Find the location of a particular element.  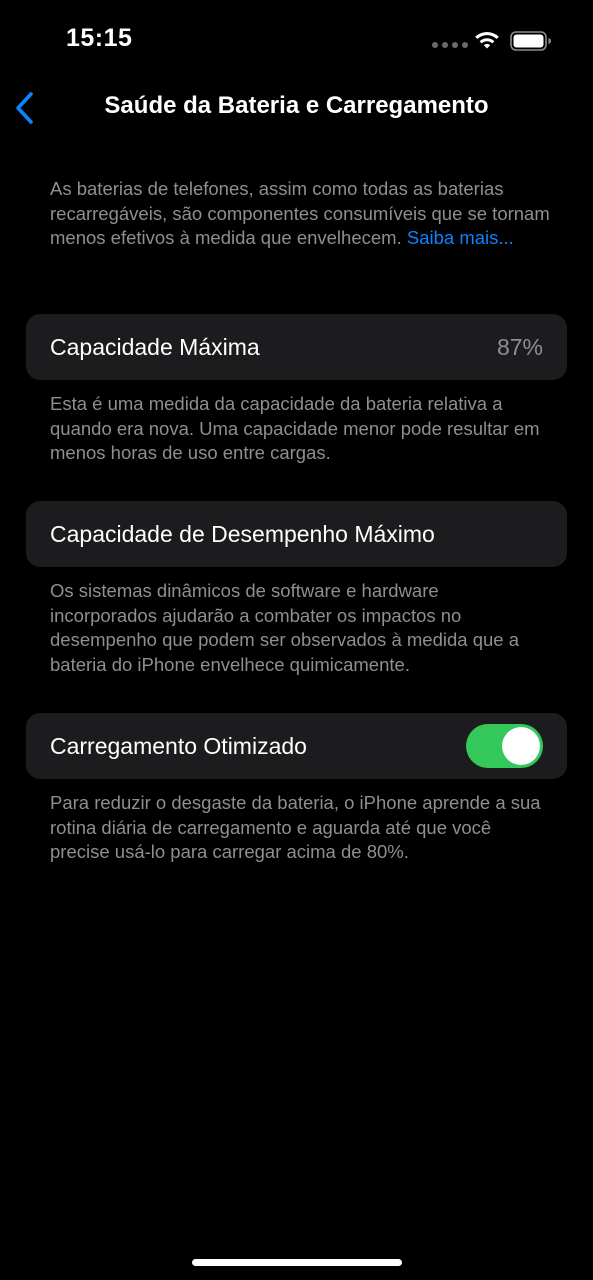

signal-dots-icon is located at coordinates (450, 45).